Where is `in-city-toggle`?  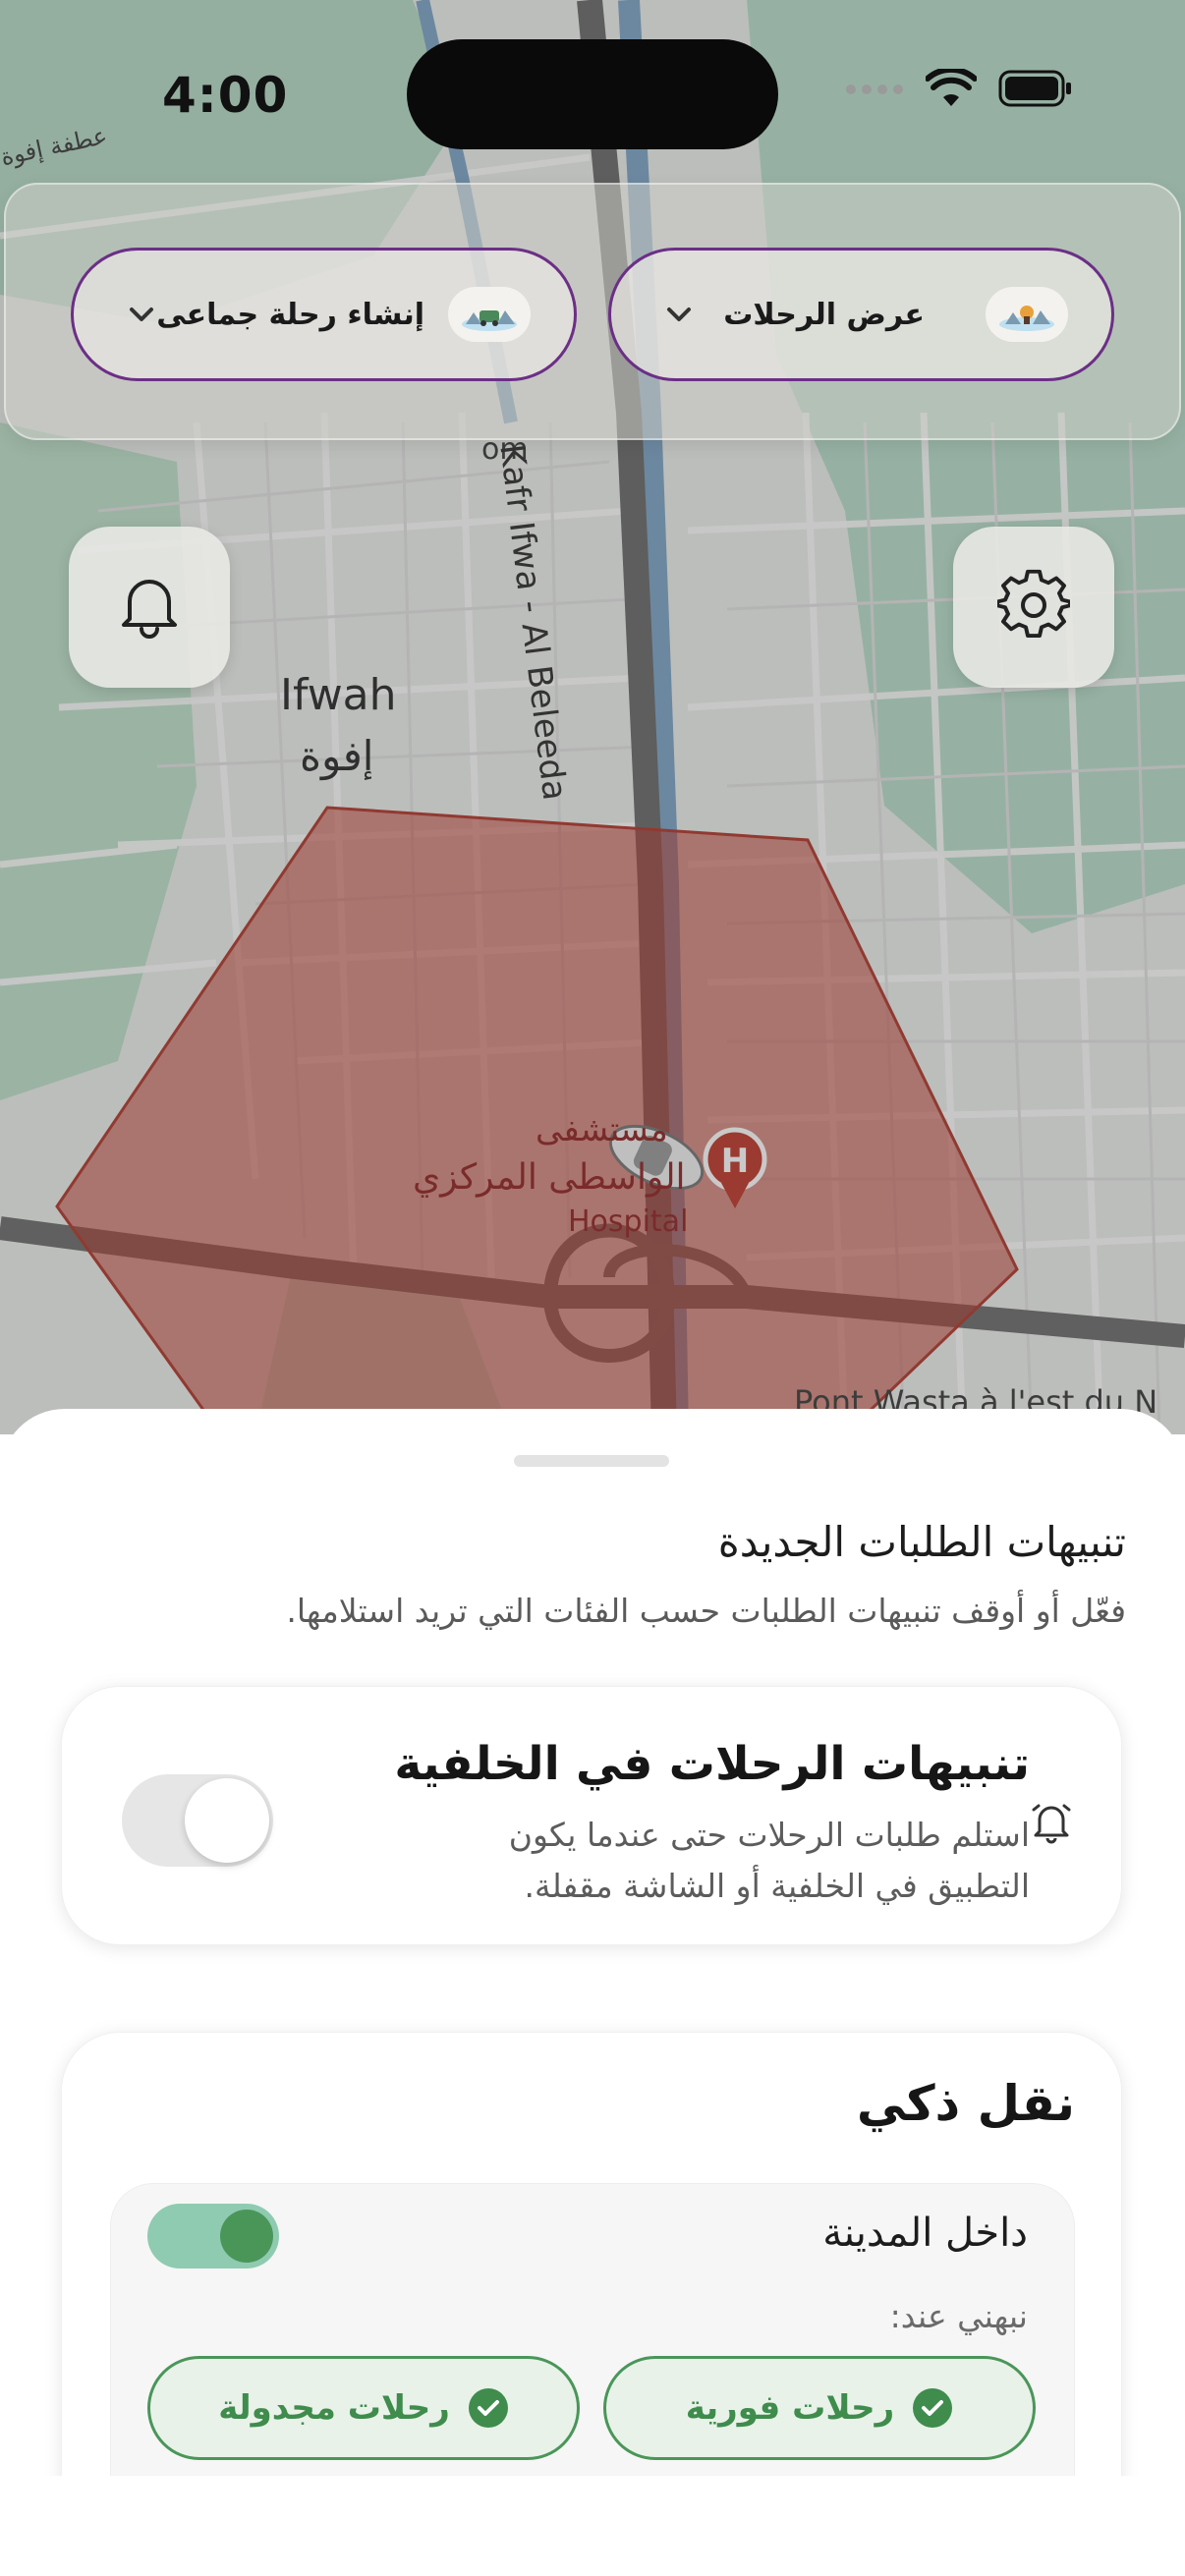 in-city-toggle is located at coordinates (213, 2236).